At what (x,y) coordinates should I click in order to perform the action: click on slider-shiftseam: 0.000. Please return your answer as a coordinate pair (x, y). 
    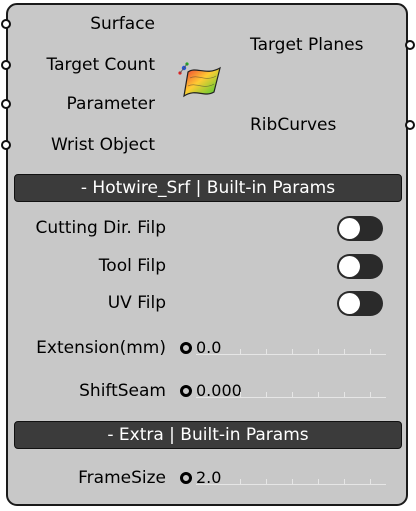
    Looking at the image, I should click on (285, 391).